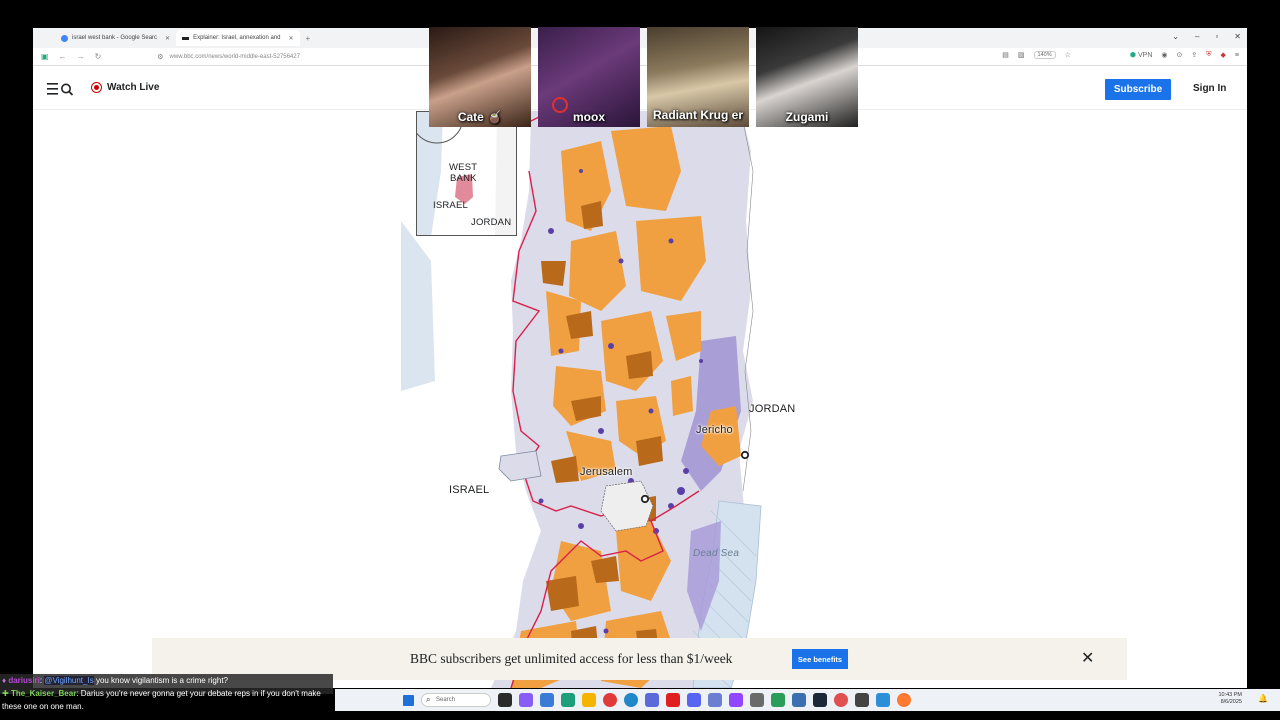  I want to click on site-info-icon: ⚙, so click(160, 57).